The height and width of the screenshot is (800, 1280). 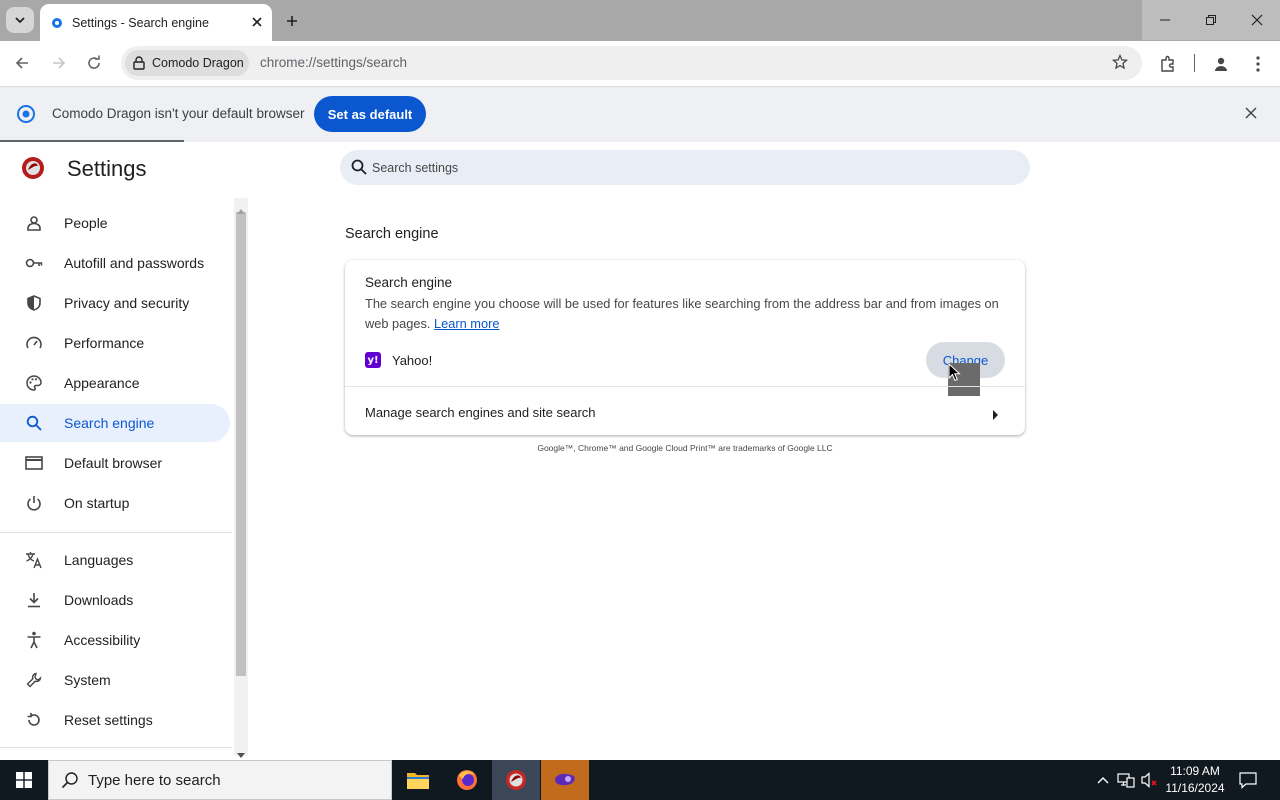 I want to click on show-hidden-icons-button, so click(x=1103, y=780).